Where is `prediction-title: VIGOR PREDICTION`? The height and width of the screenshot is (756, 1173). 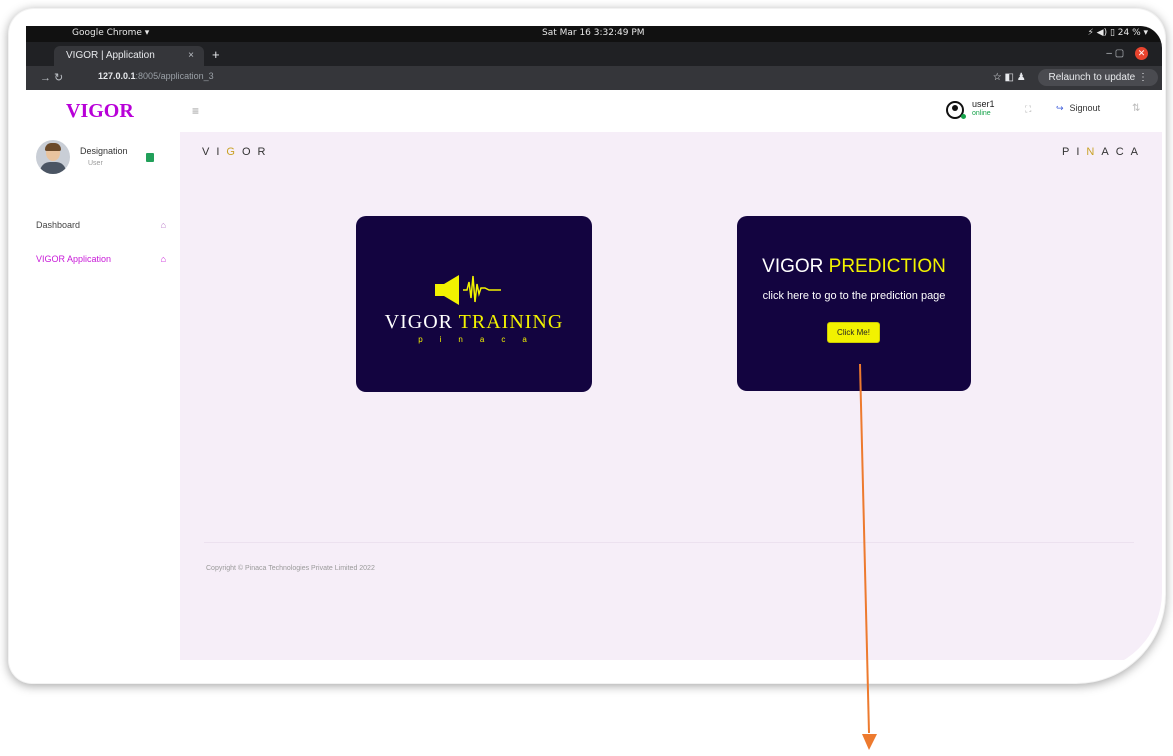
prediction-title: VIGOR PREDICTION is located at coordinates (854, 266).